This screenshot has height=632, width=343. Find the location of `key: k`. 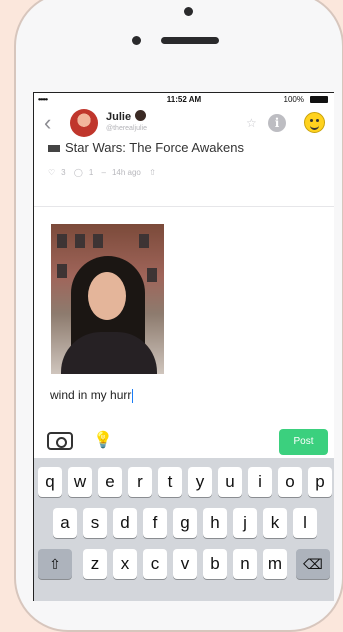

key: k is located at coordinates (275, 523).